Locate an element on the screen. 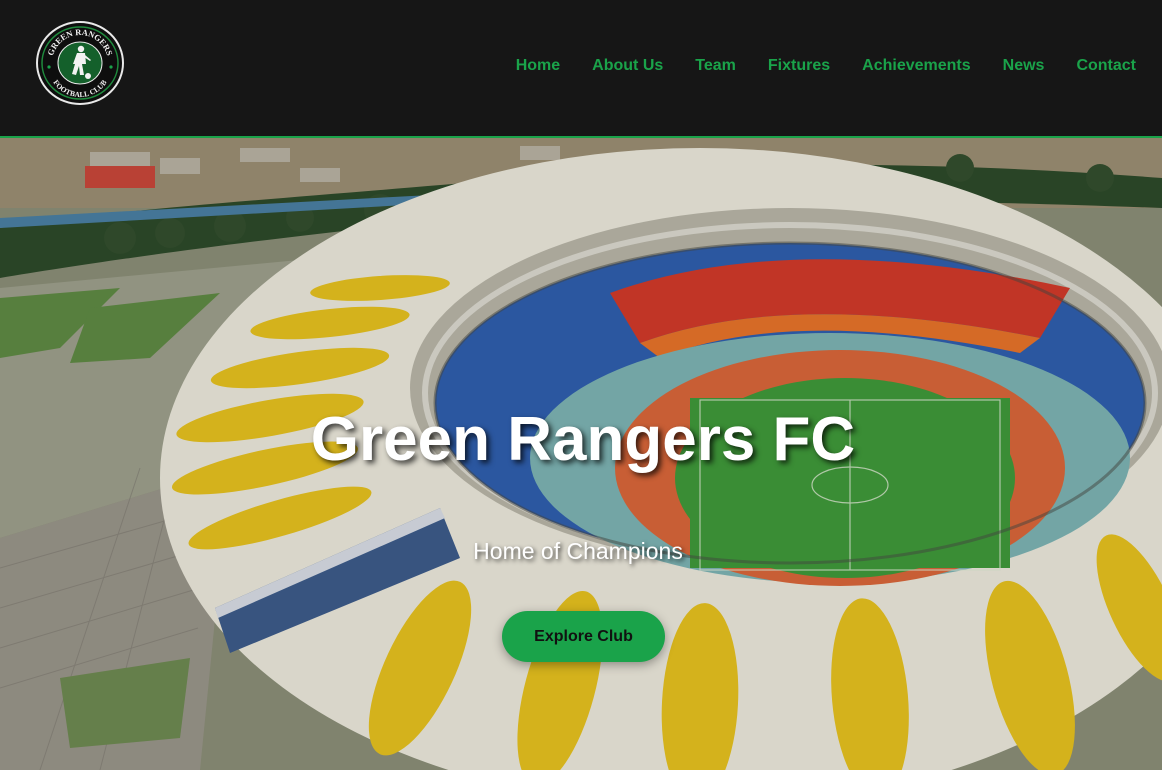 Image resolution: width=1162 pixels, height=770 pixels. club-crest-icon: GREEN RANGERS FOOTBALL CLUB is located at coordinates (80, 63).